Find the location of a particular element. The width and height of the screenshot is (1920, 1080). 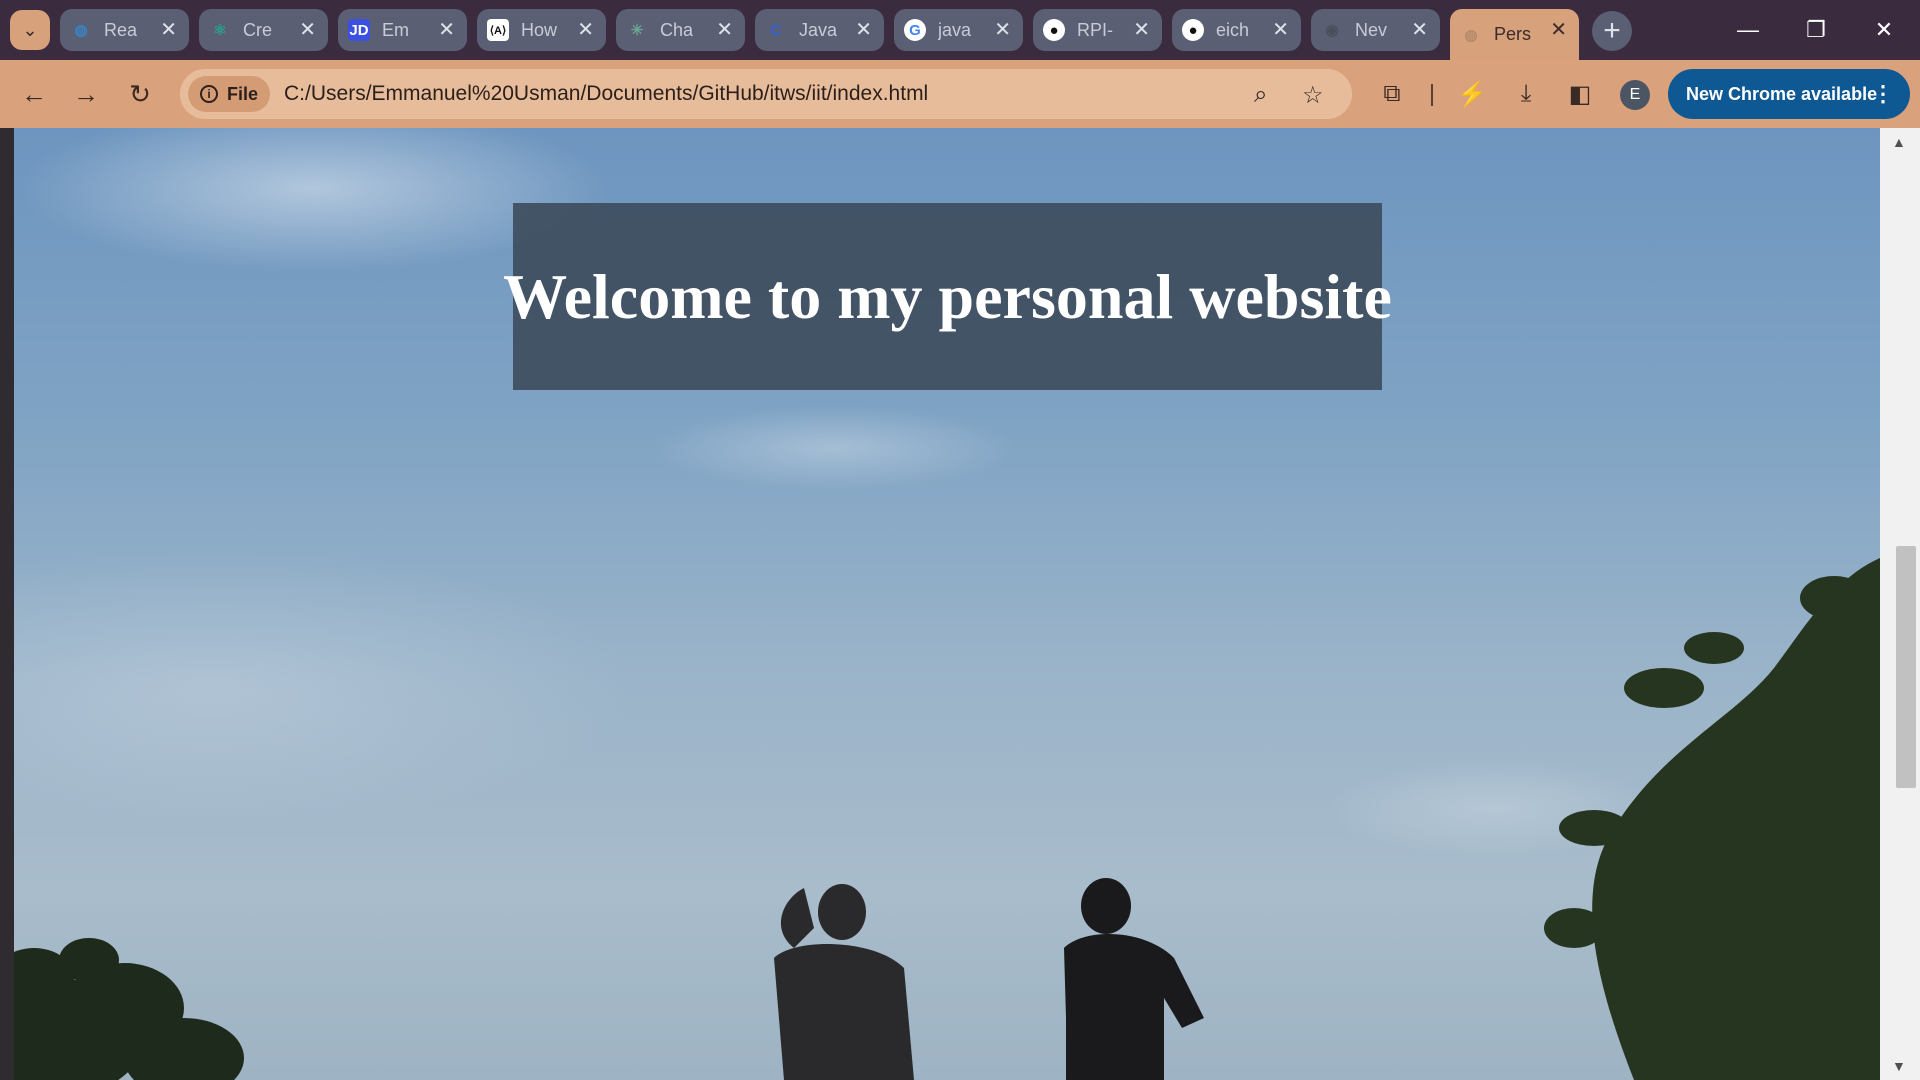

scroll-down-arrow-icon: ▼ is located at coordinates (1899, 1066).